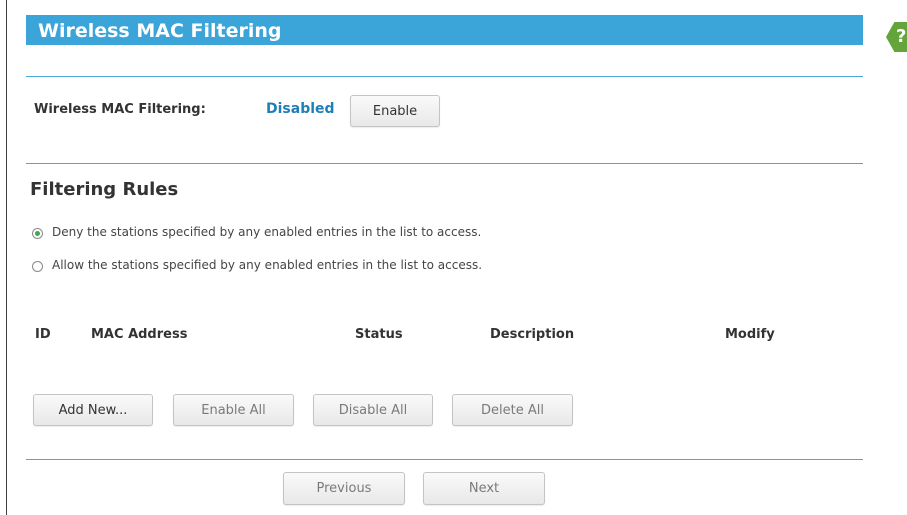 This screenshot has width=907, height=515. Describe the element at coordinates (139, 334) in the screenshot. I see `column-header-mac-address: MAC Address` at that location.